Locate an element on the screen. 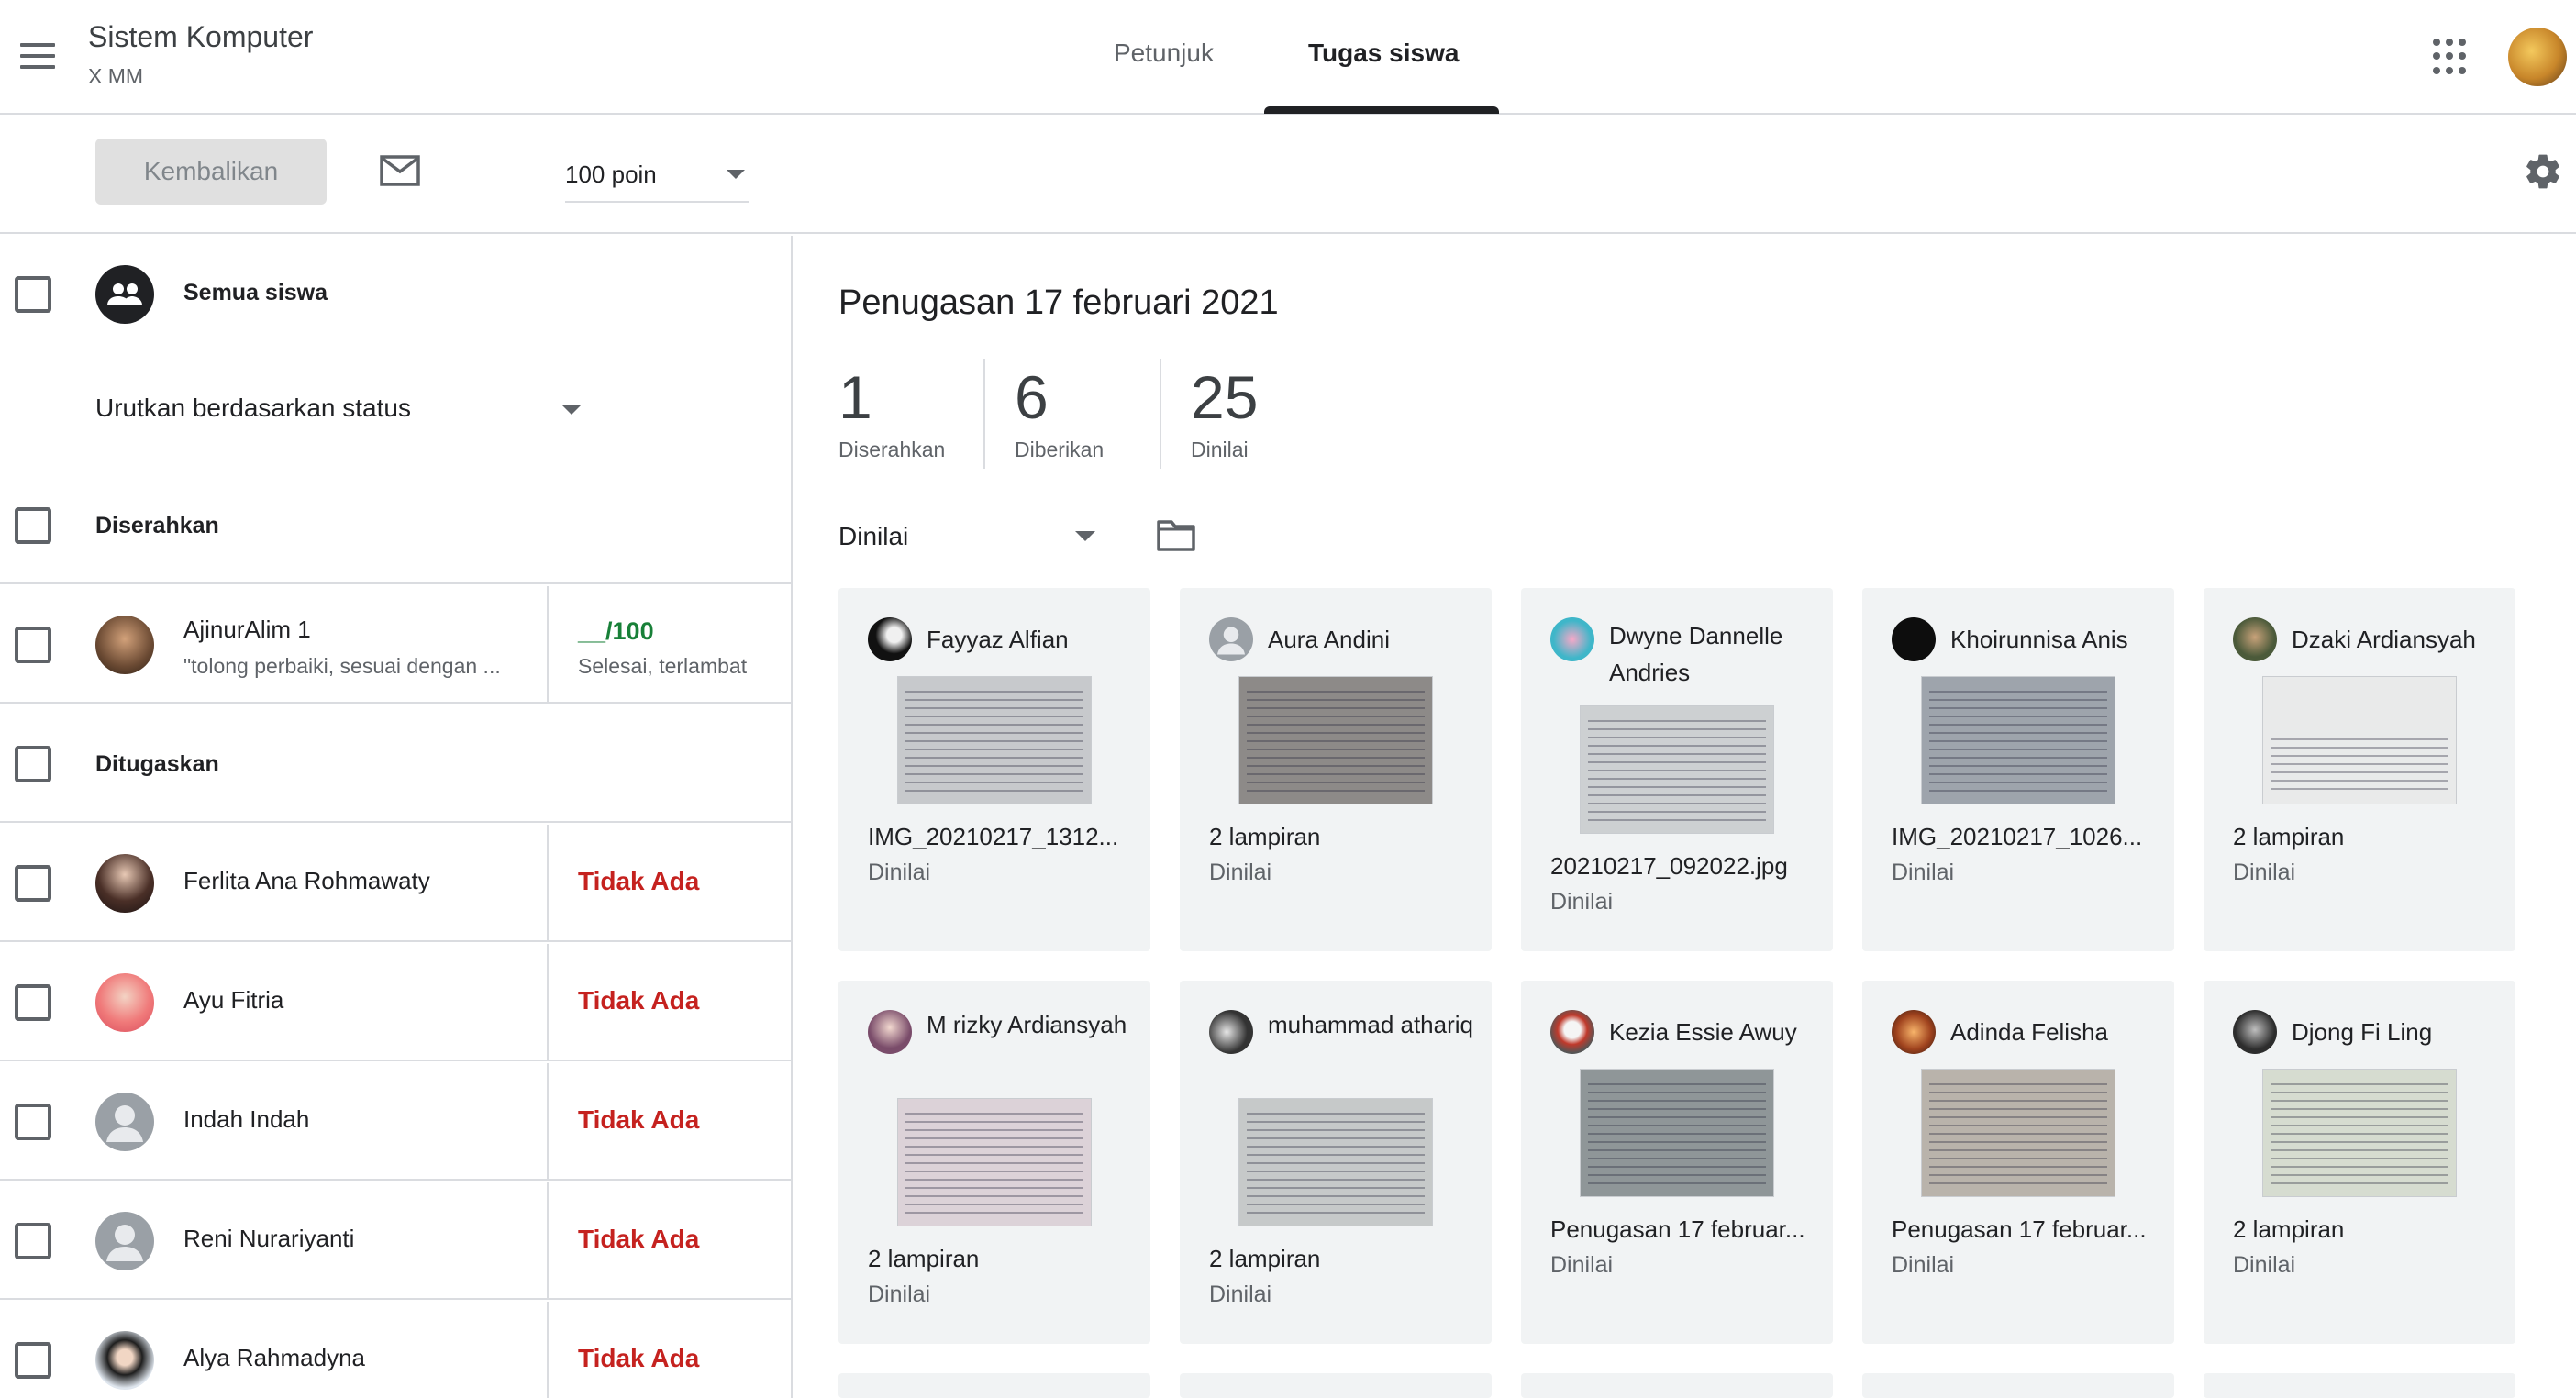 This screenshot has width=2576, height=1398. assignment-title: Penugasan 17 februari 2021 is located at coordinates (1058, 302).